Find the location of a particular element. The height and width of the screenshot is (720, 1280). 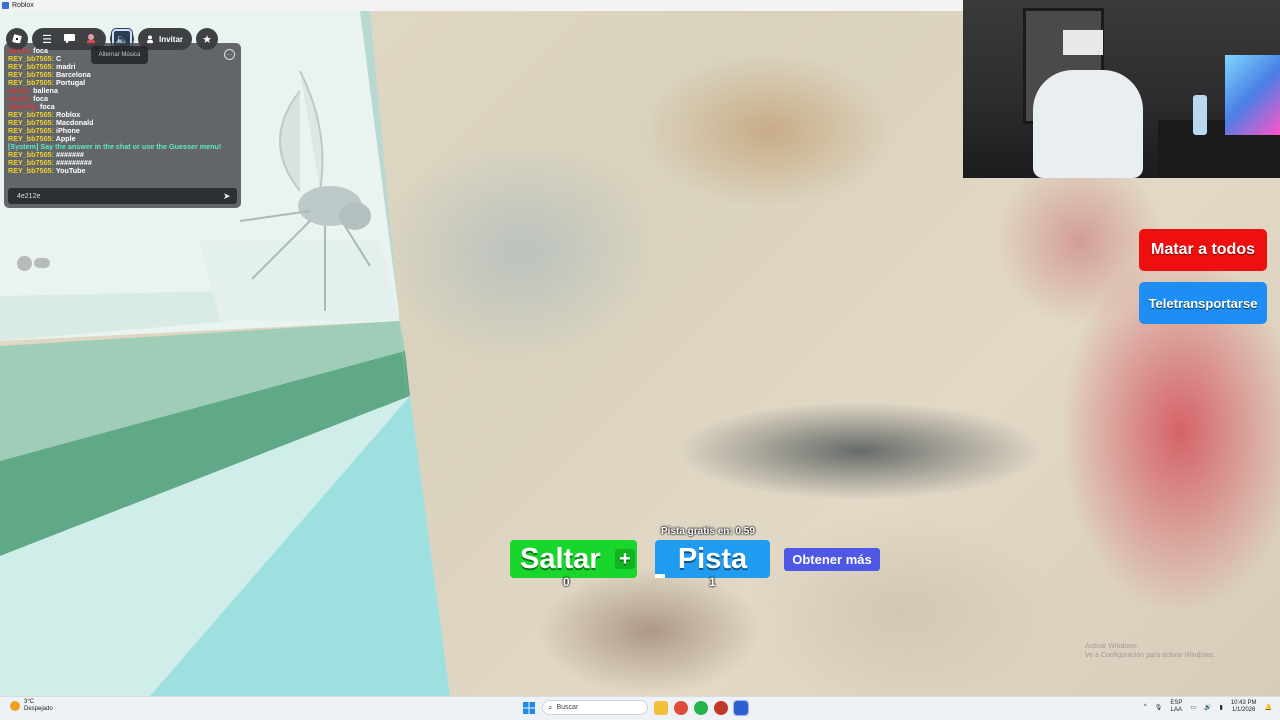

weather-desc: Despejado is located at coordinates (38, 709).